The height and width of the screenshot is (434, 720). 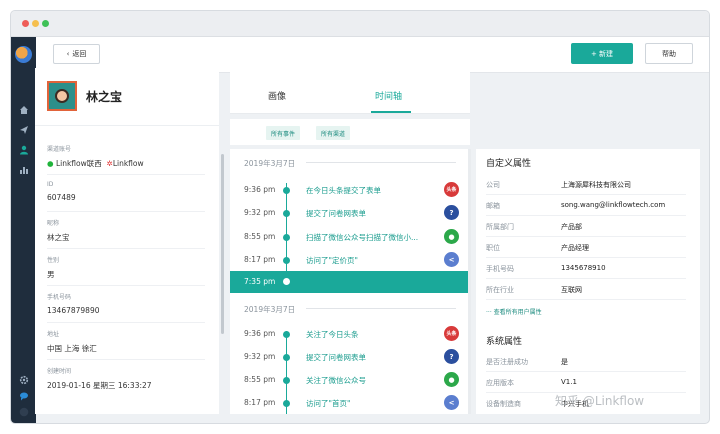 I want to click on filter-all-events: 所有事件, so click(x=283, y=133).